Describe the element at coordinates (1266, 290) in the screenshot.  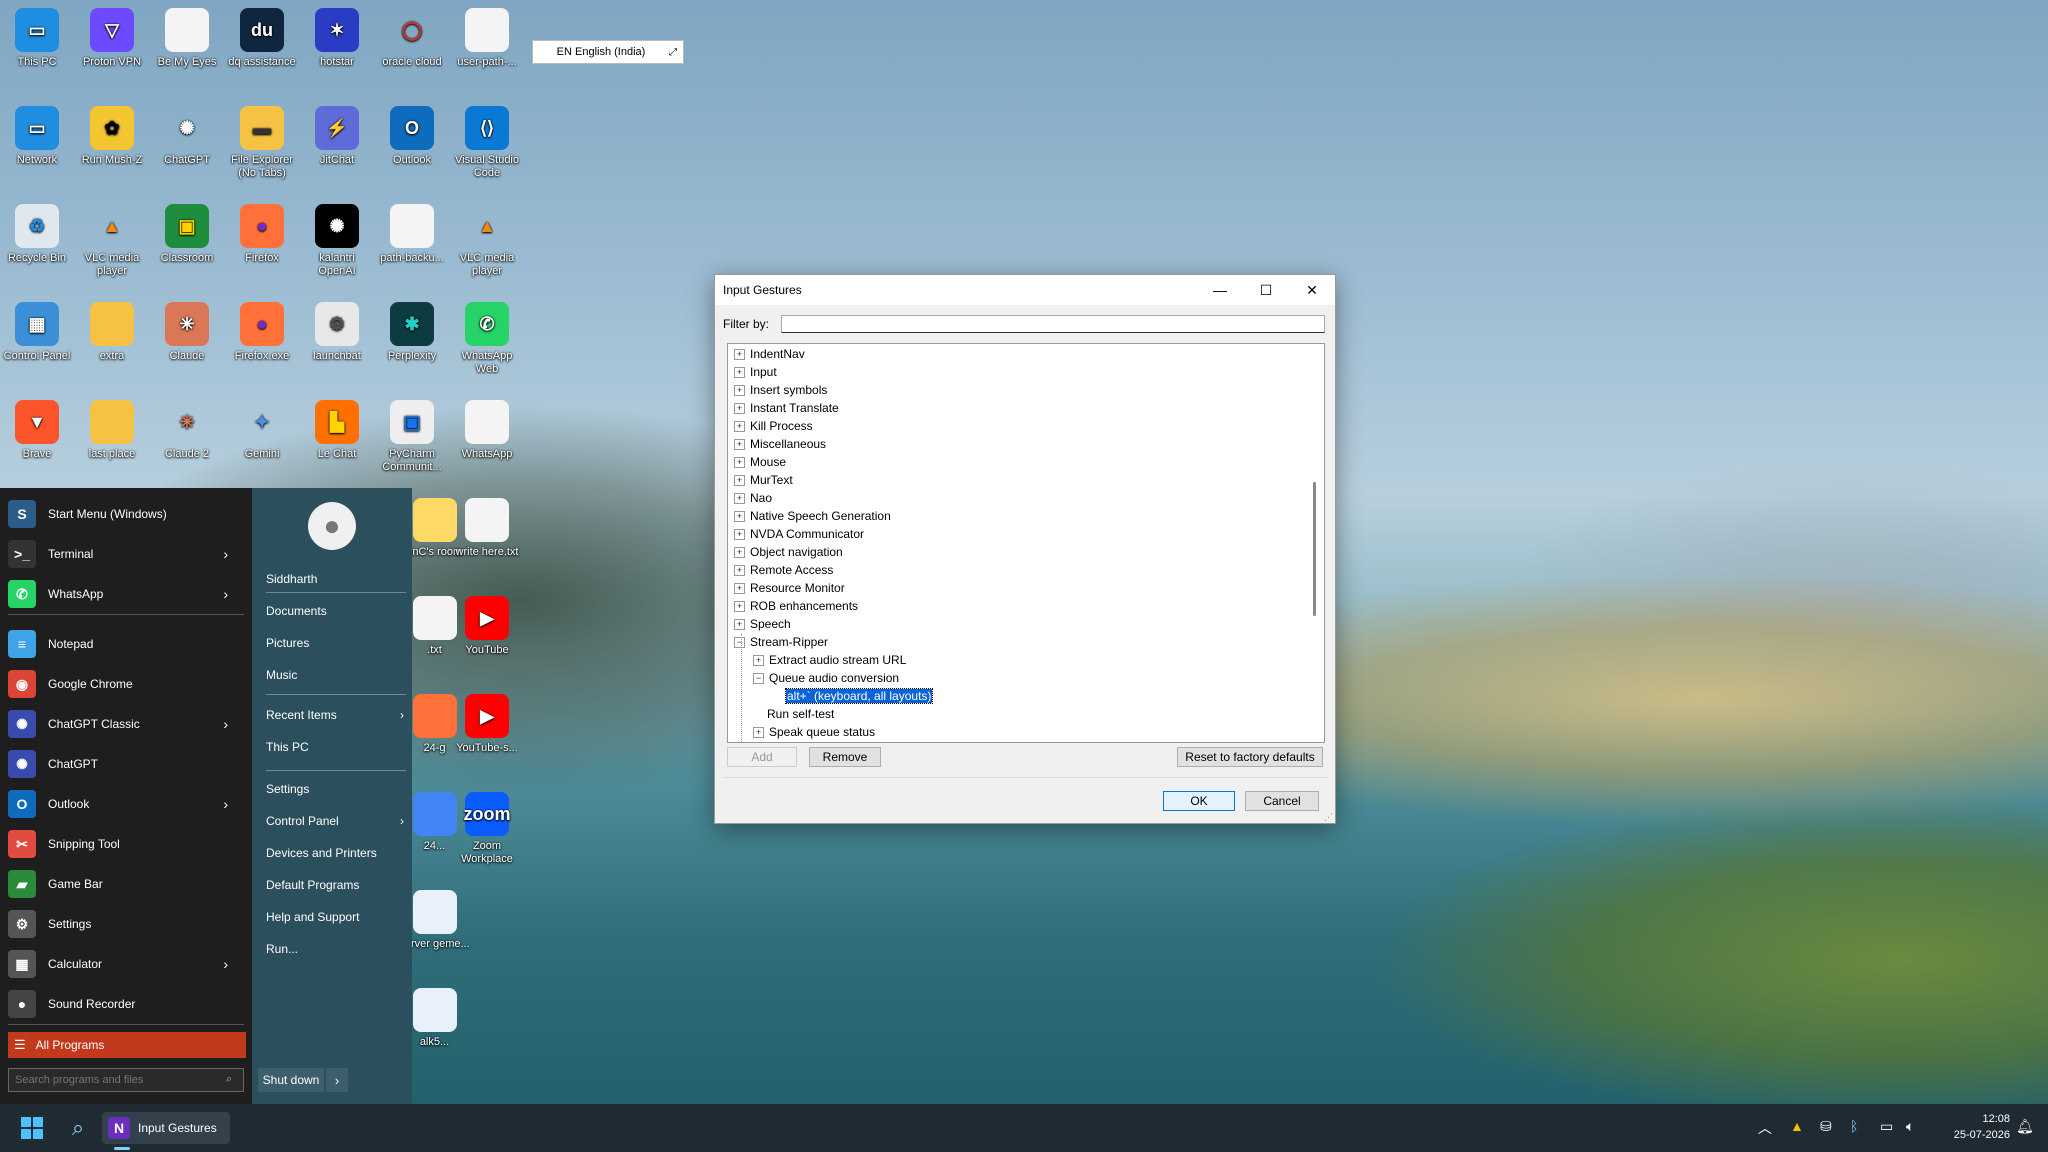
I see `maximize-icon: ☐` at that location.